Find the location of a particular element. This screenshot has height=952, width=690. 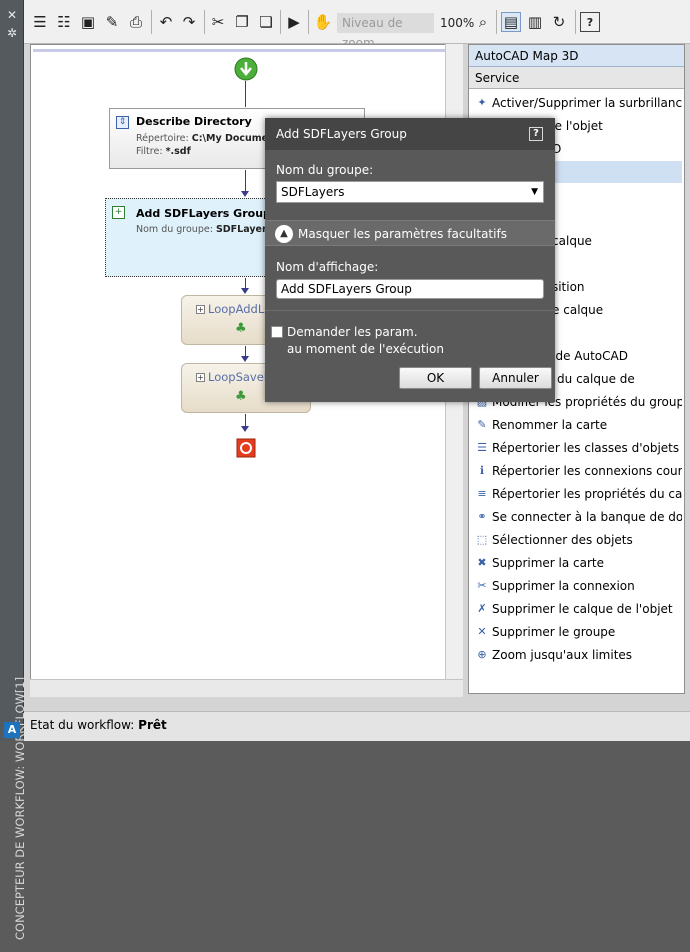

start-icon is located at coordinates (246, 69).